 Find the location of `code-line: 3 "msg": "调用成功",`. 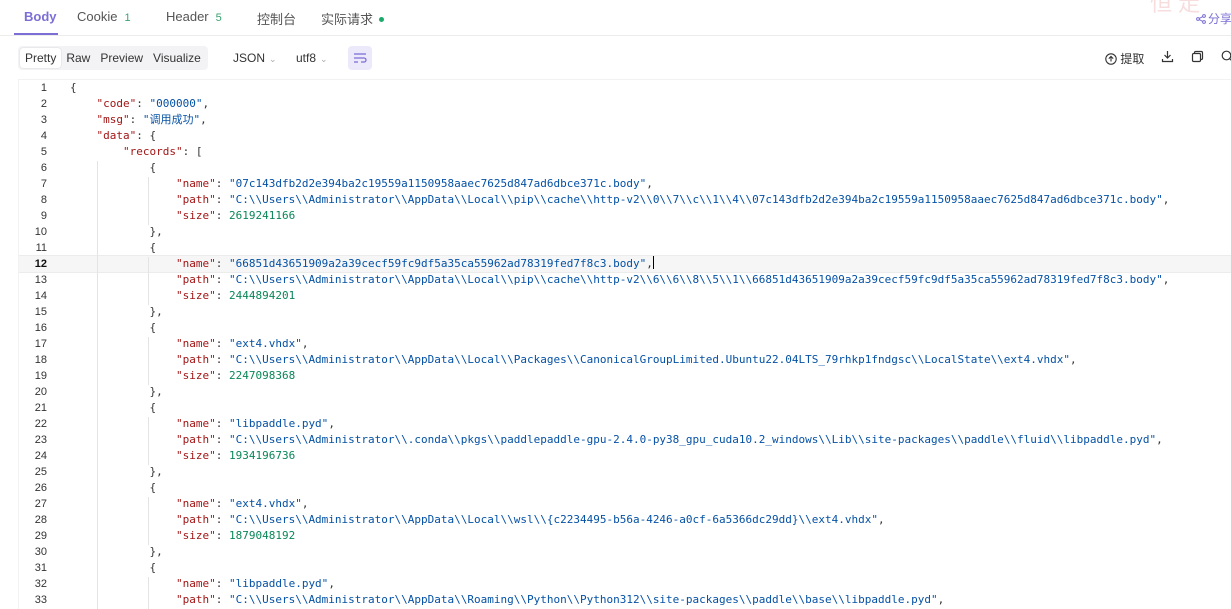

code-line: 3 "msg": "调用成功", is located at coordinates (625, 120).